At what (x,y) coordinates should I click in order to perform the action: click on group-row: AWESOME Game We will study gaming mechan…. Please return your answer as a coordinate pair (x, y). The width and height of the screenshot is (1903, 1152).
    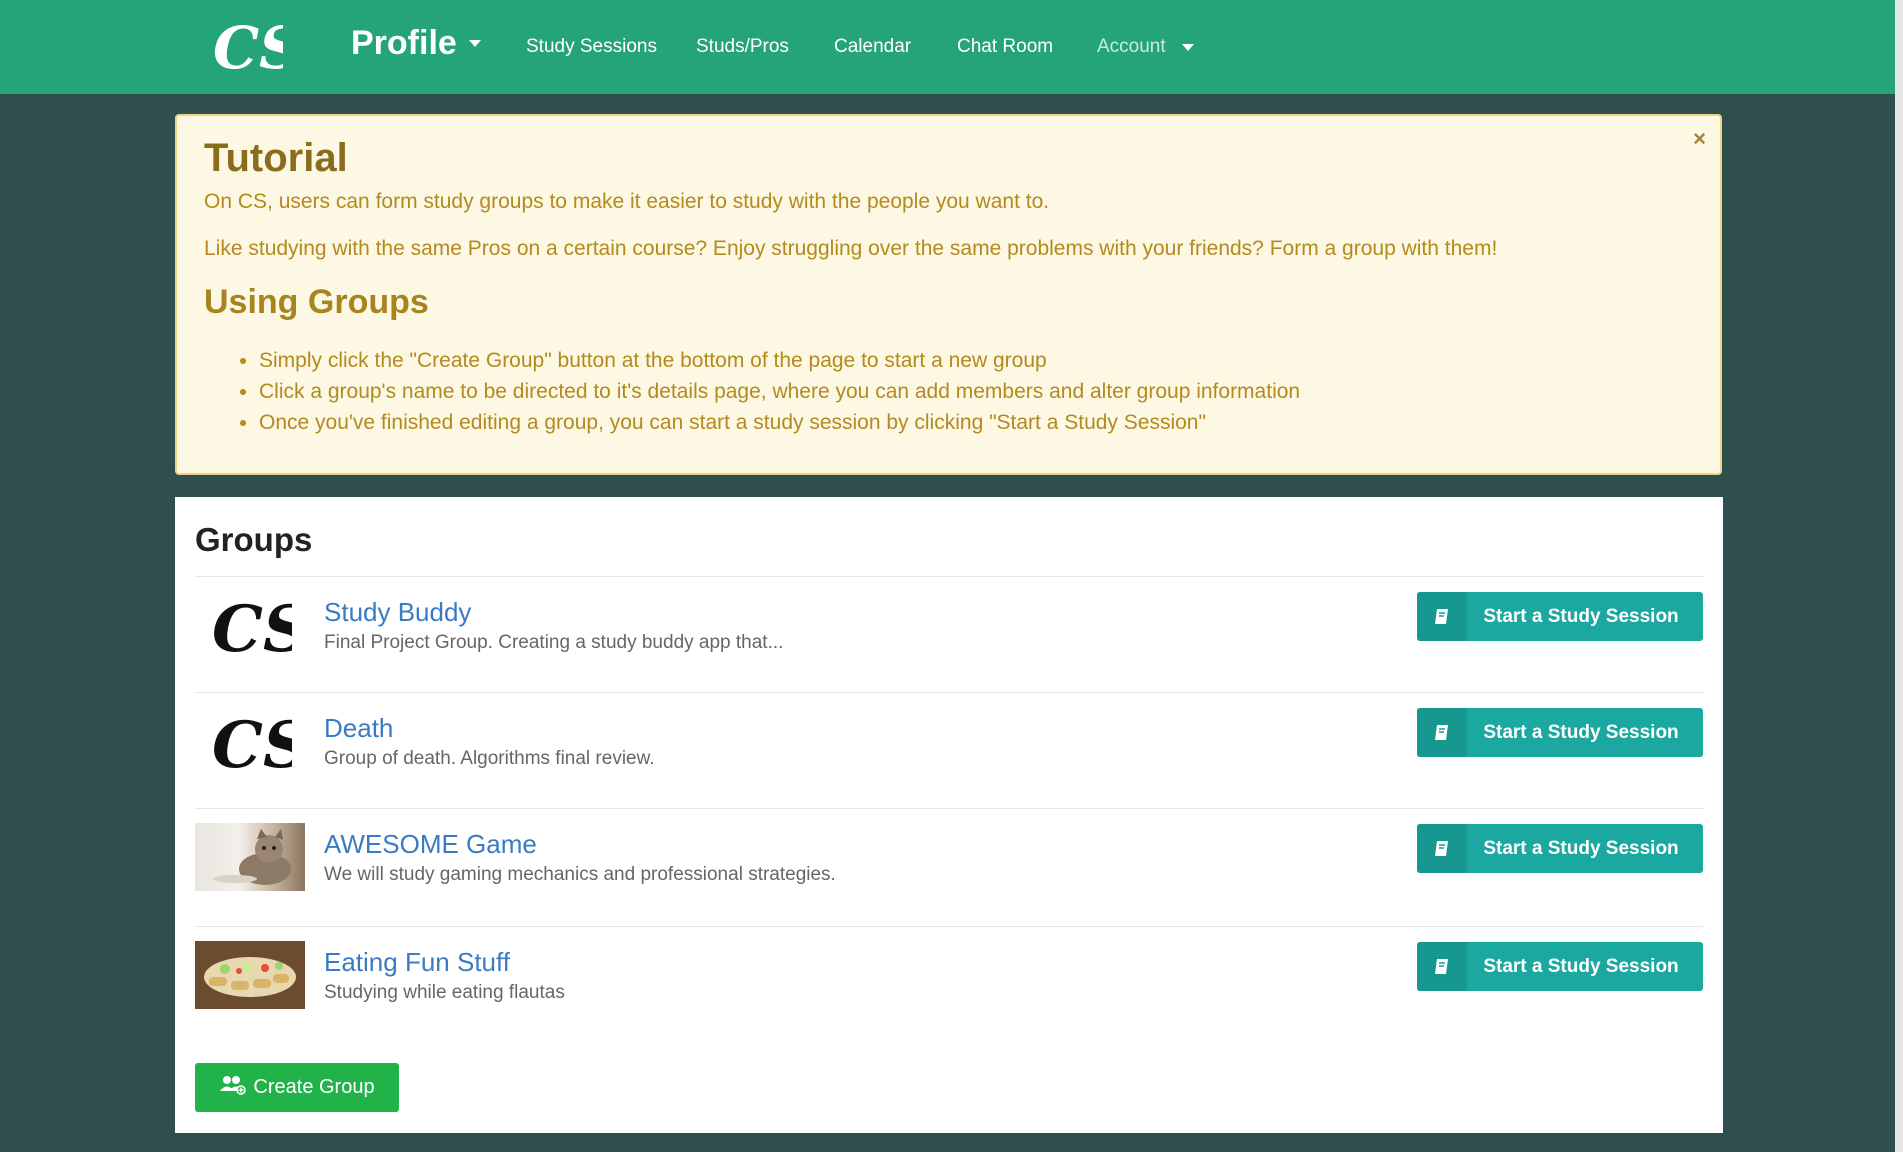
    Looking at the image, I should click on (949, 866).